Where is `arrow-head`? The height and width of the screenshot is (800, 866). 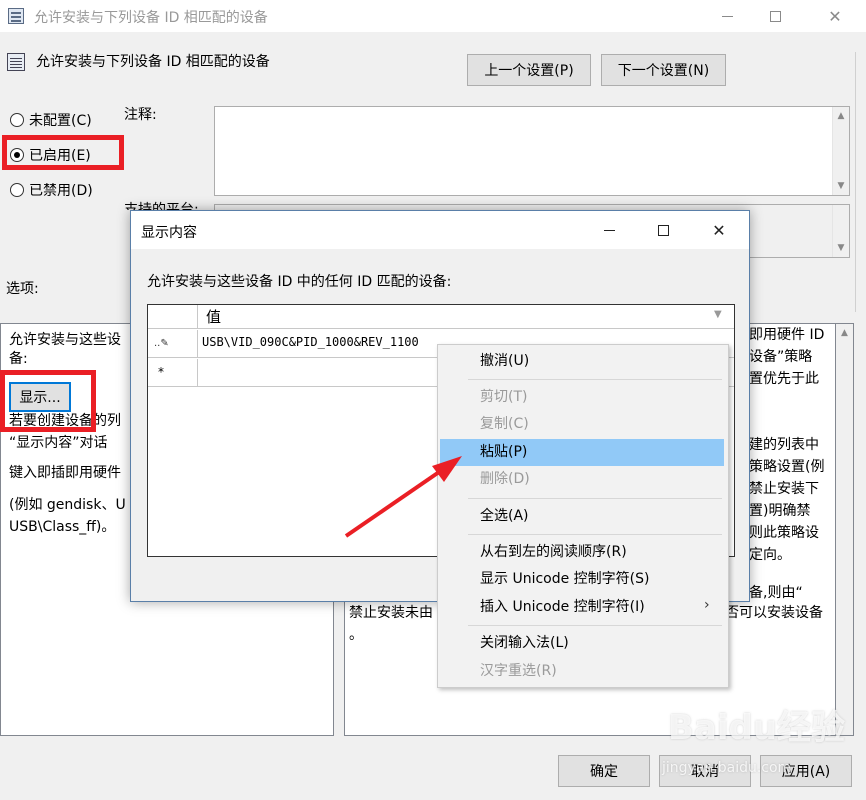 arrow-head is located at coordinates (447, 469).